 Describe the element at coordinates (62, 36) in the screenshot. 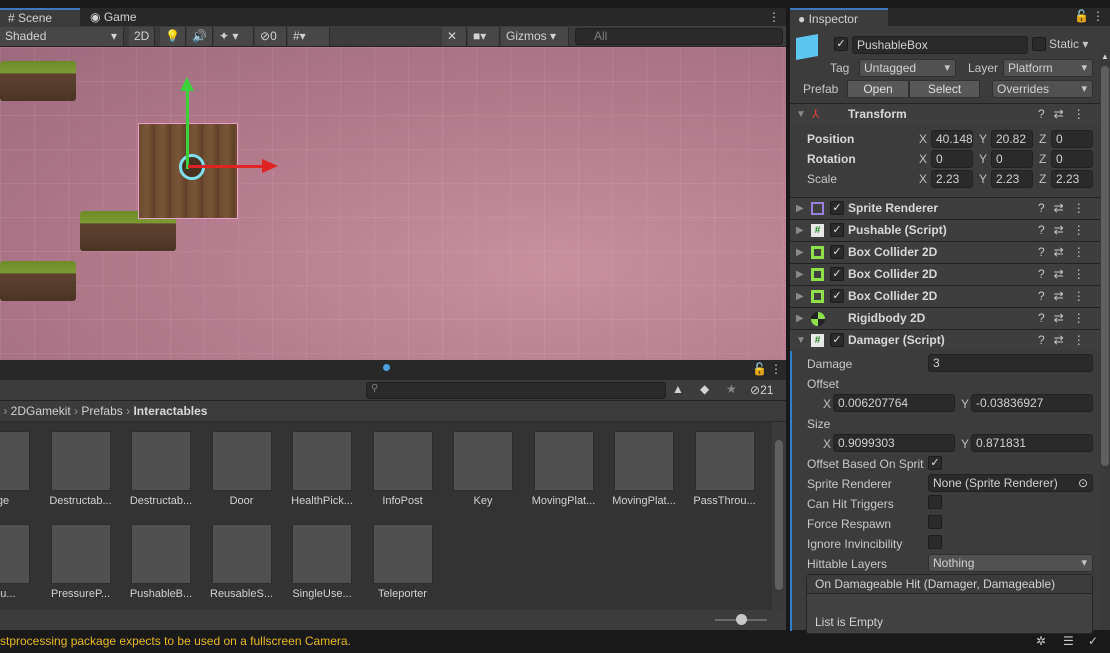

I see `shading-dropdown: Shaded ▾` at that location.